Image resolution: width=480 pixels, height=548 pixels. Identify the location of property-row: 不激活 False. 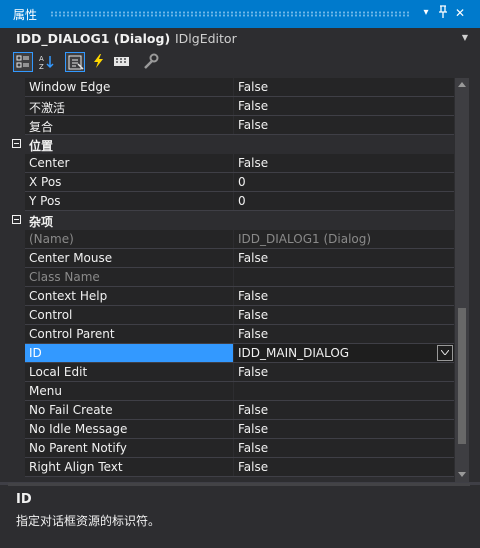
(231, 106).